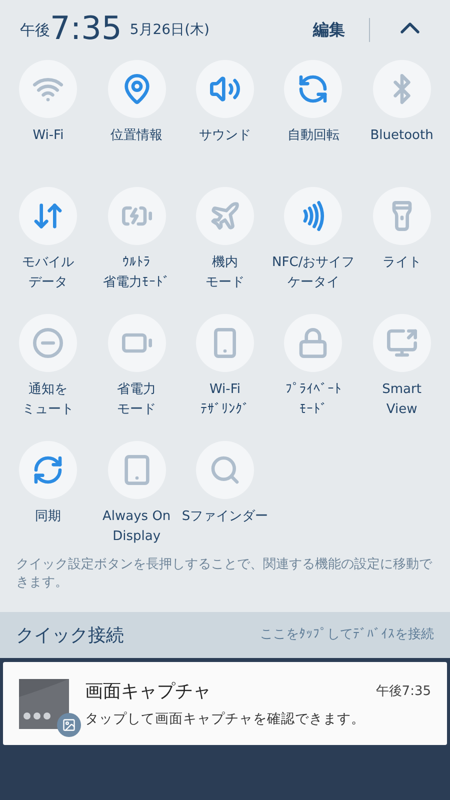 This screenshot has height=800, width=450. Describe the element at coordinates (402, 390) in the screenshot. I see `toggle-label: Smart` at that location.